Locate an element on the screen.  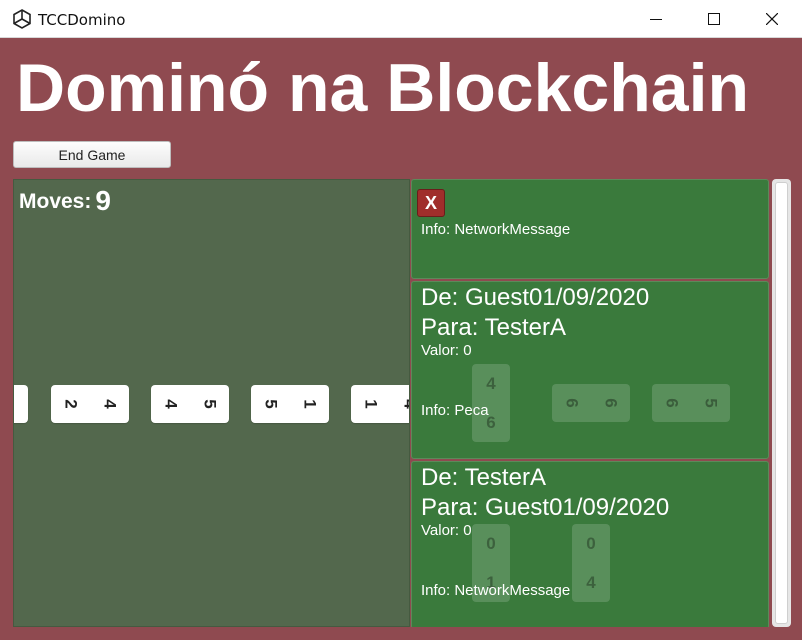
tile-pip-b: 6 is located at coordinates (611, 403).